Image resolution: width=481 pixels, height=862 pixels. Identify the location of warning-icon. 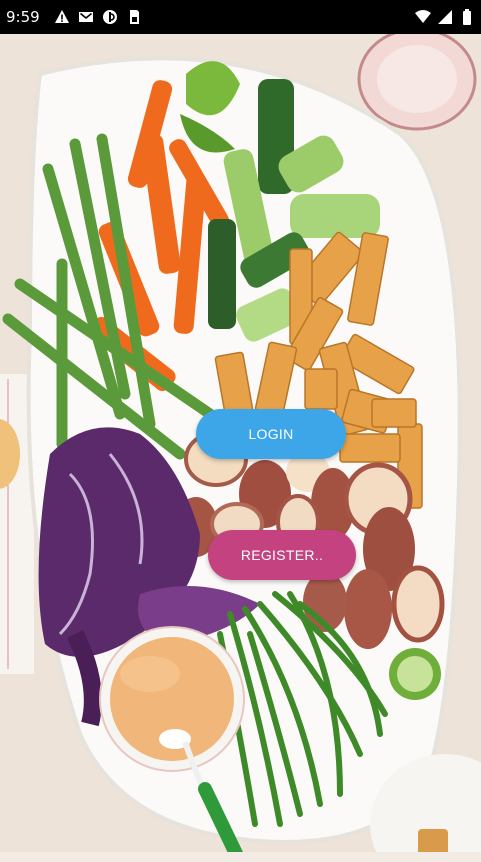
(62, 17).